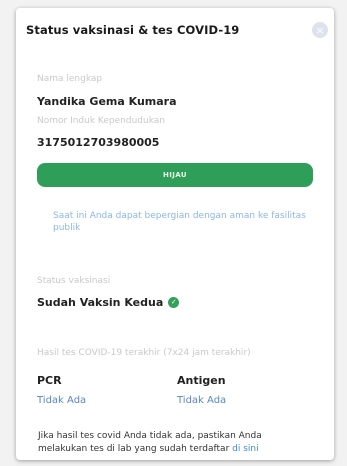 Image resolution: width=347 pixels, height=466 pixels. Describe the element at coordinates (133, 30) in the screenshot. I see `dialog-title: Status vaksinasi & tes COVID-19` at that location.